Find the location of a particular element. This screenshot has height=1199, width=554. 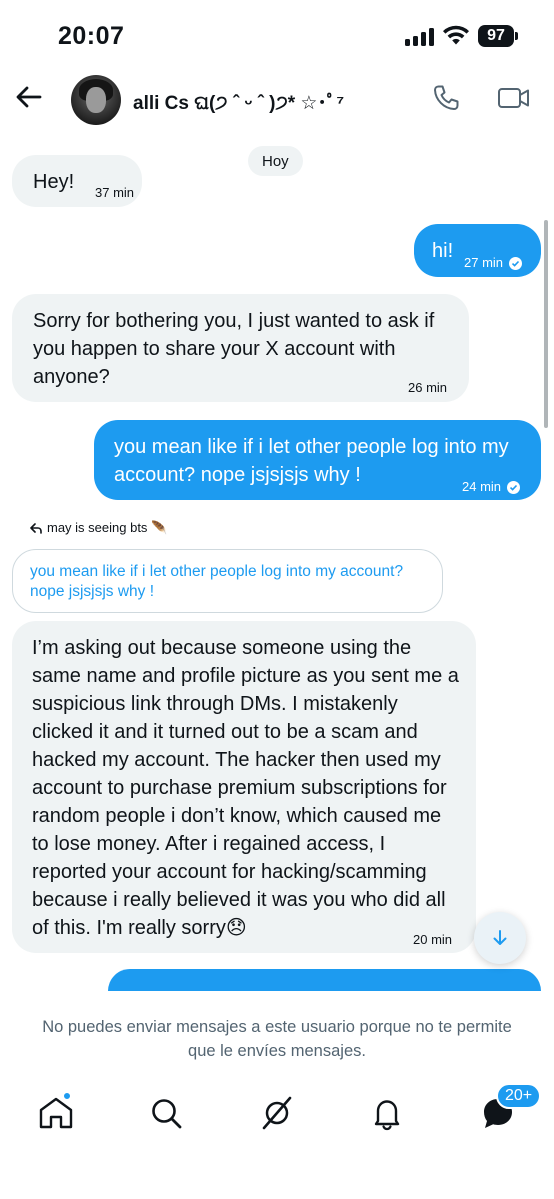

timestamp-text: 37 min is located at coordinates (115, 192).